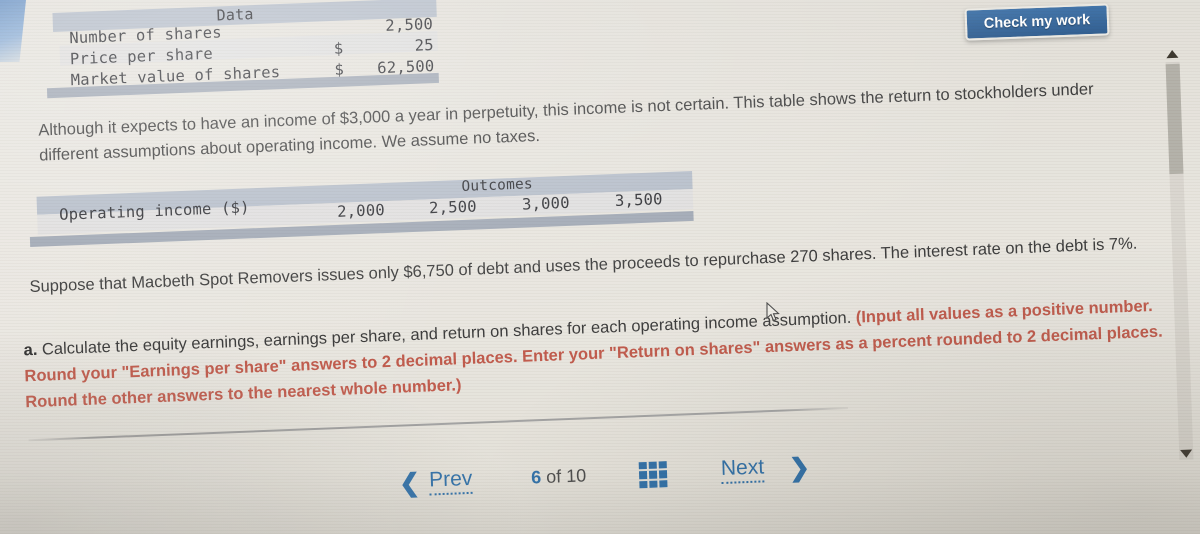 The height and width of the screenshot is (534, 1200). I want to click on section-divider, so click(438, 424).